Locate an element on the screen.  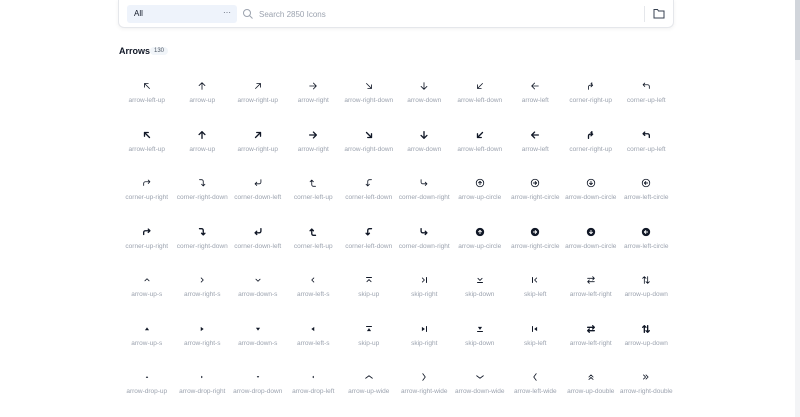
skip-left-icon is located at coordinates (535, 280).